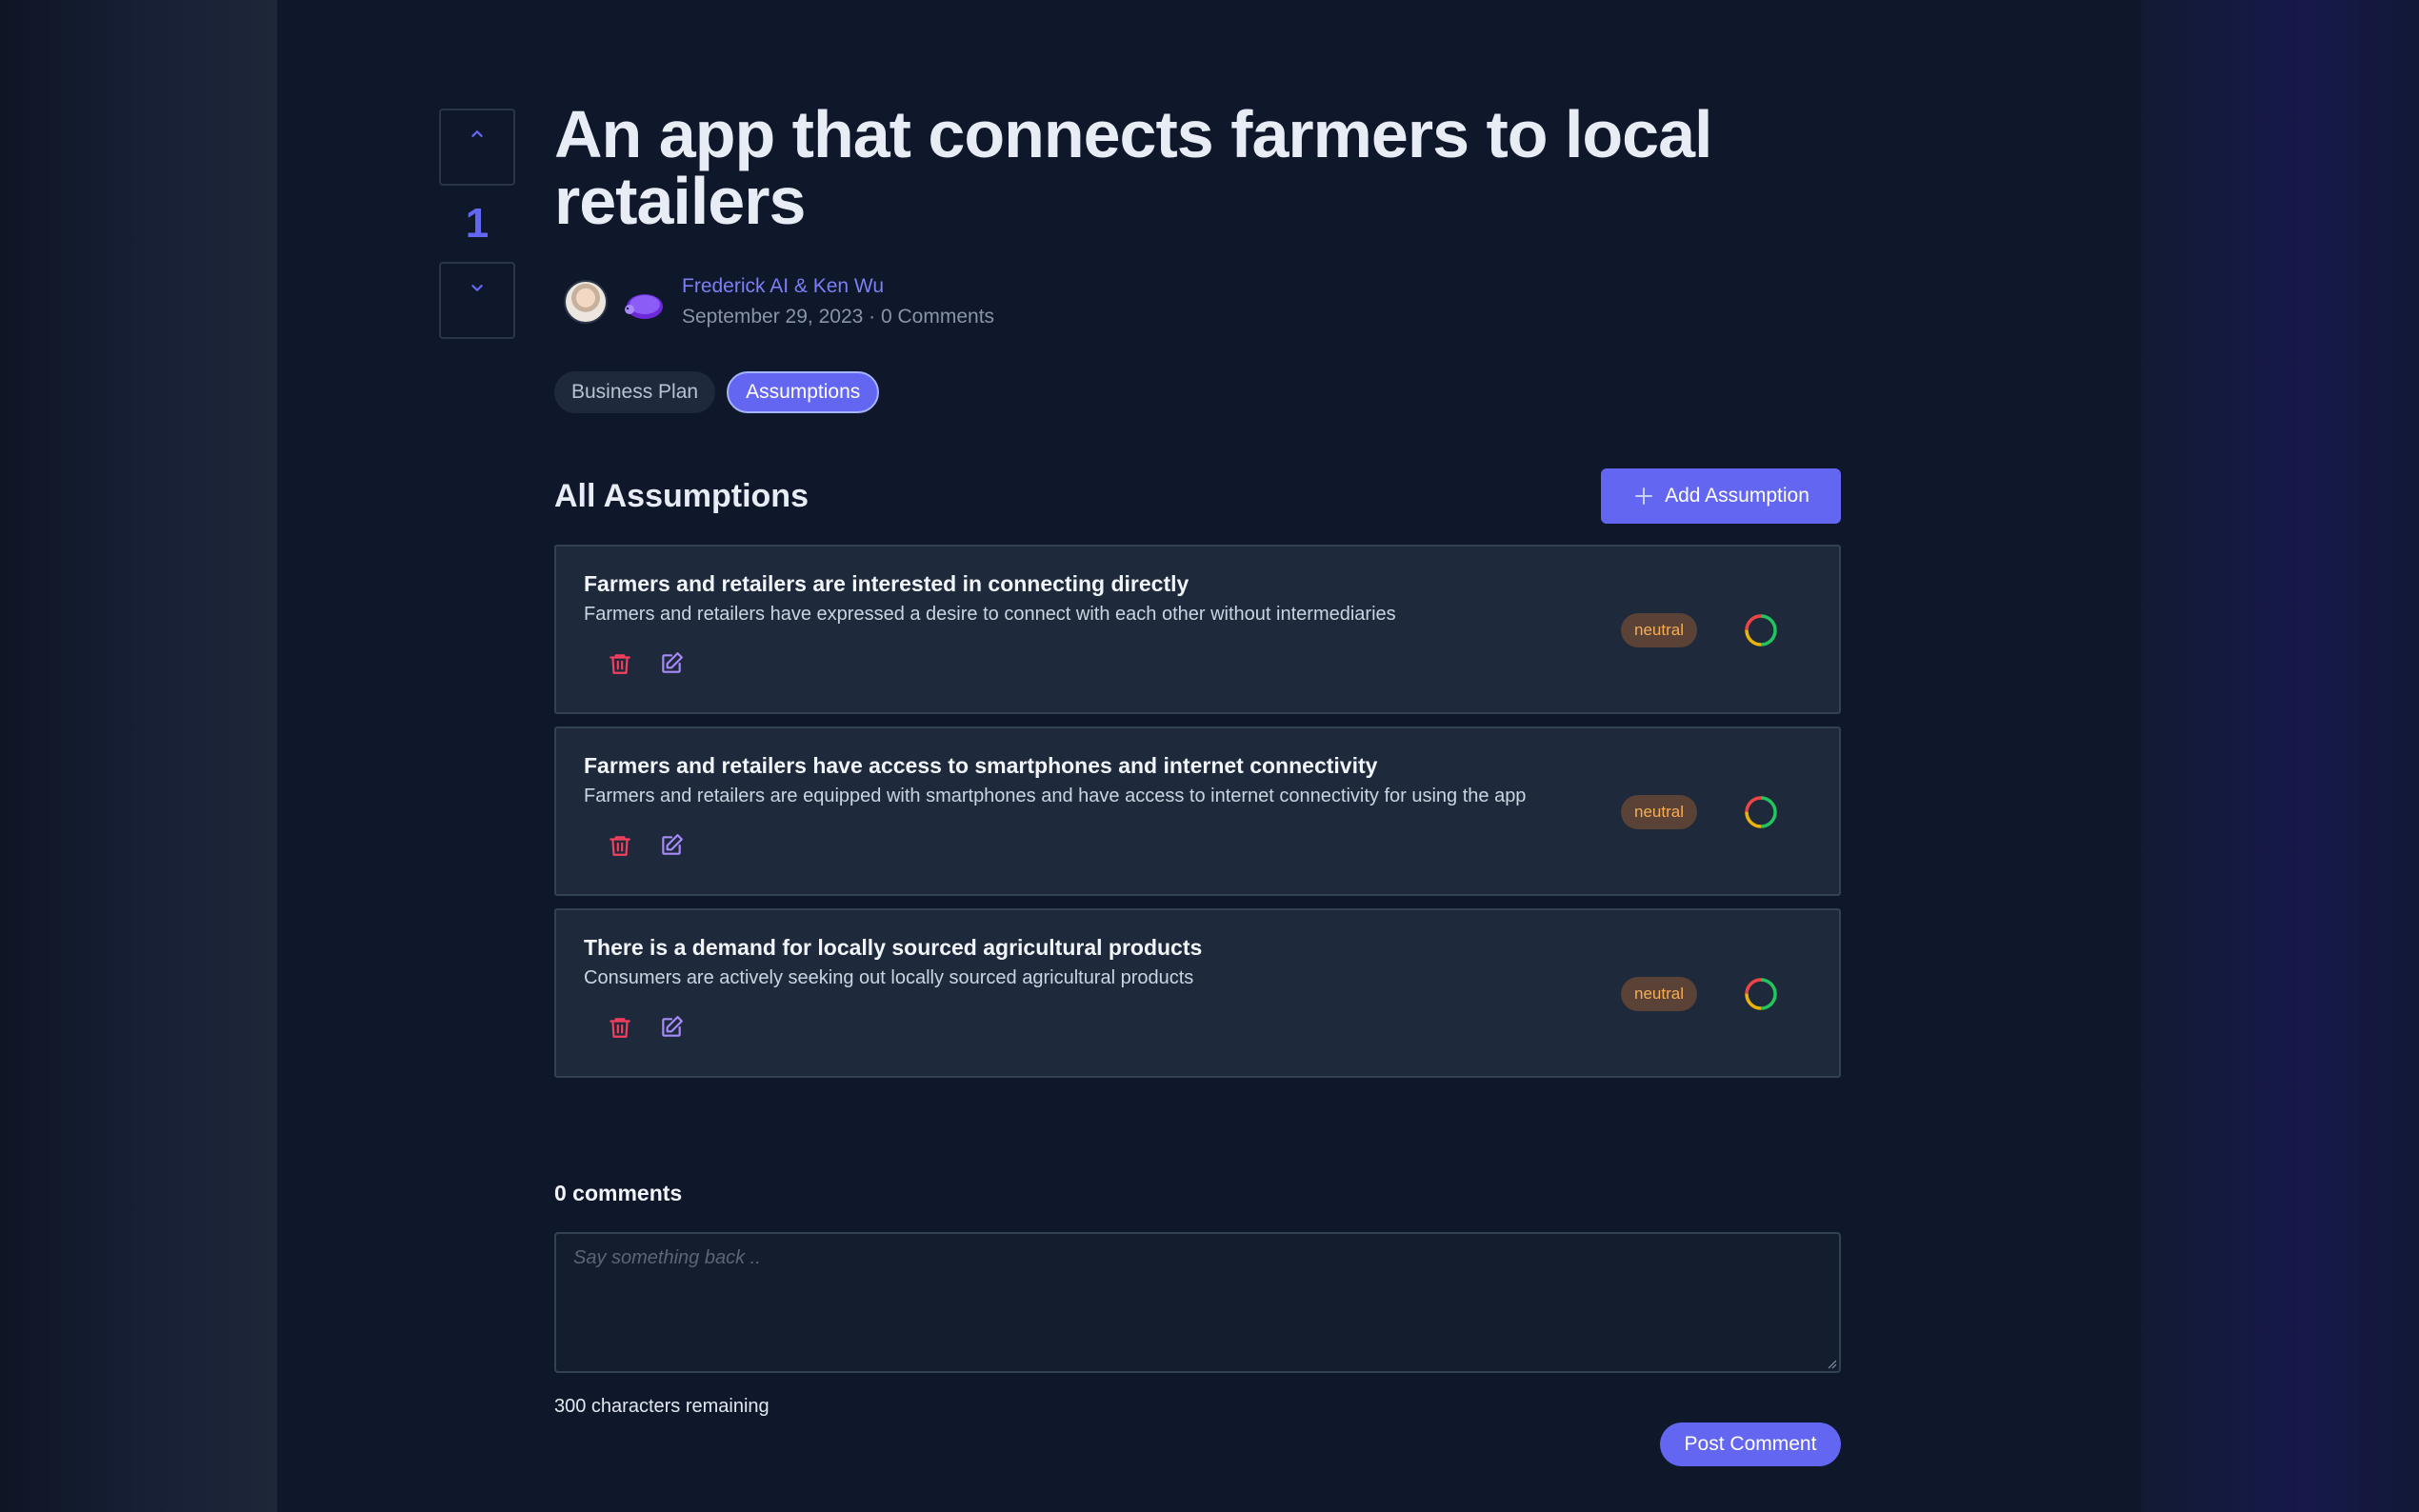  I want to click on comments-title: 0 comments, so click(618, 1193).